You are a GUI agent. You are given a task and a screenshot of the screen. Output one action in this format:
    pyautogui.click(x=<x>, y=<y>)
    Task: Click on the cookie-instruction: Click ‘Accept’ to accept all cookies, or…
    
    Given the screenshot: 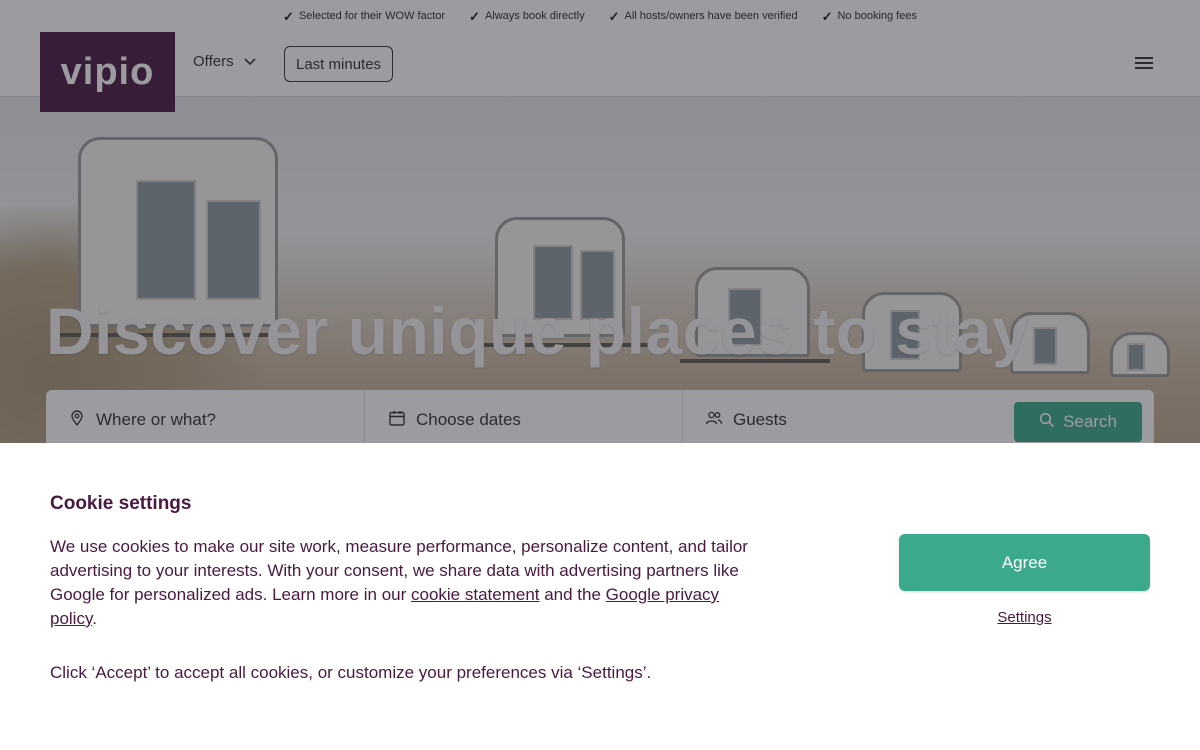 What is the action you would take?
    pyautogui.click(x=351, y=672)
    